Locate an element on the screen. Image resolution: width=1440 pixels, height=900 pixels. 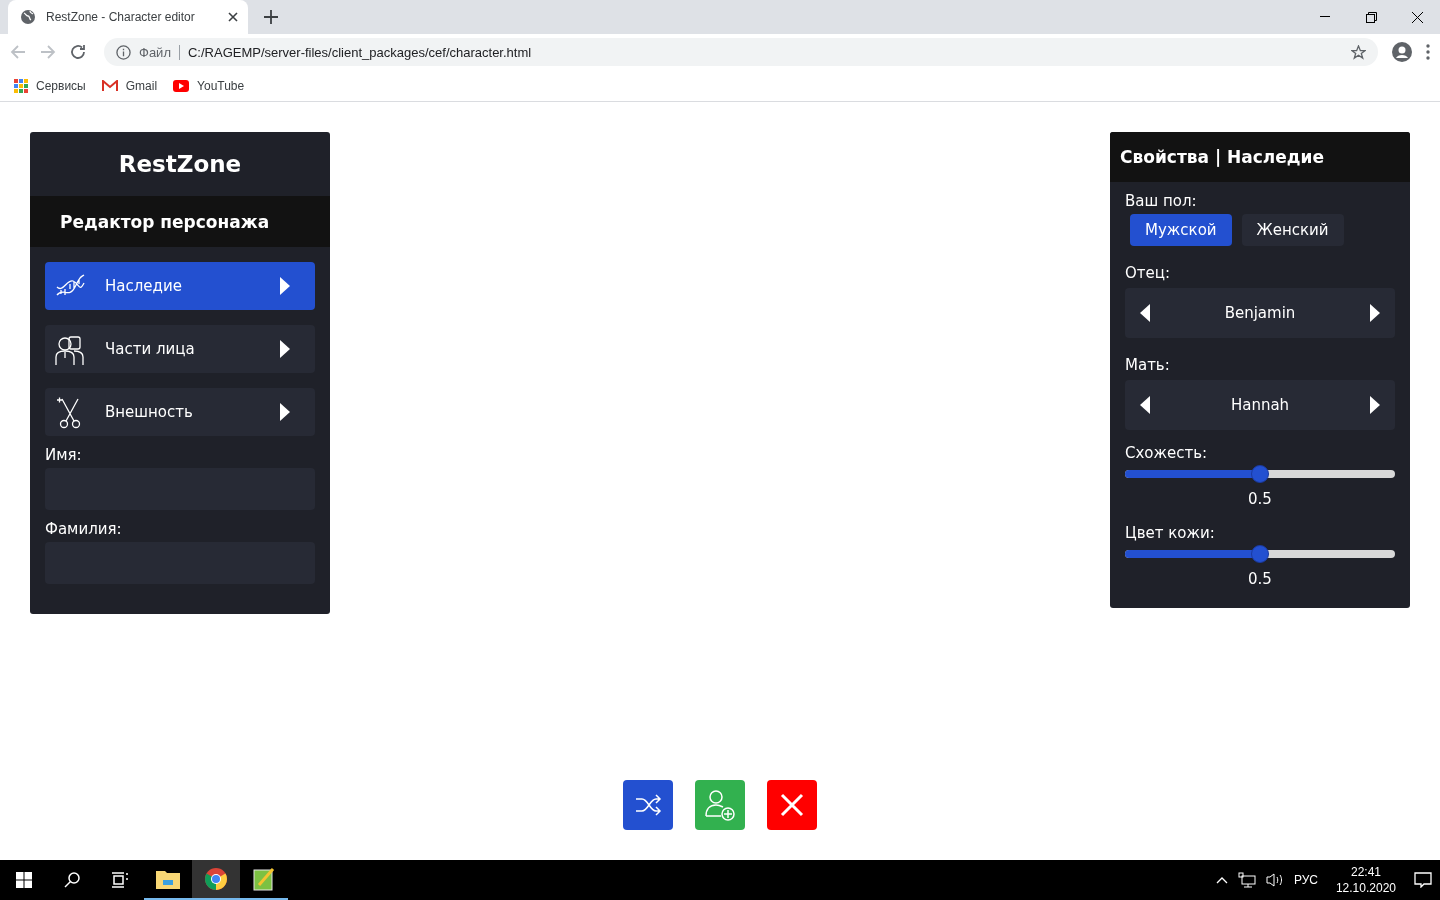
address-bar: Файл C:/RAGEMP/server-files/client_packages/cef/character.html is located at coordinates (741, 52).